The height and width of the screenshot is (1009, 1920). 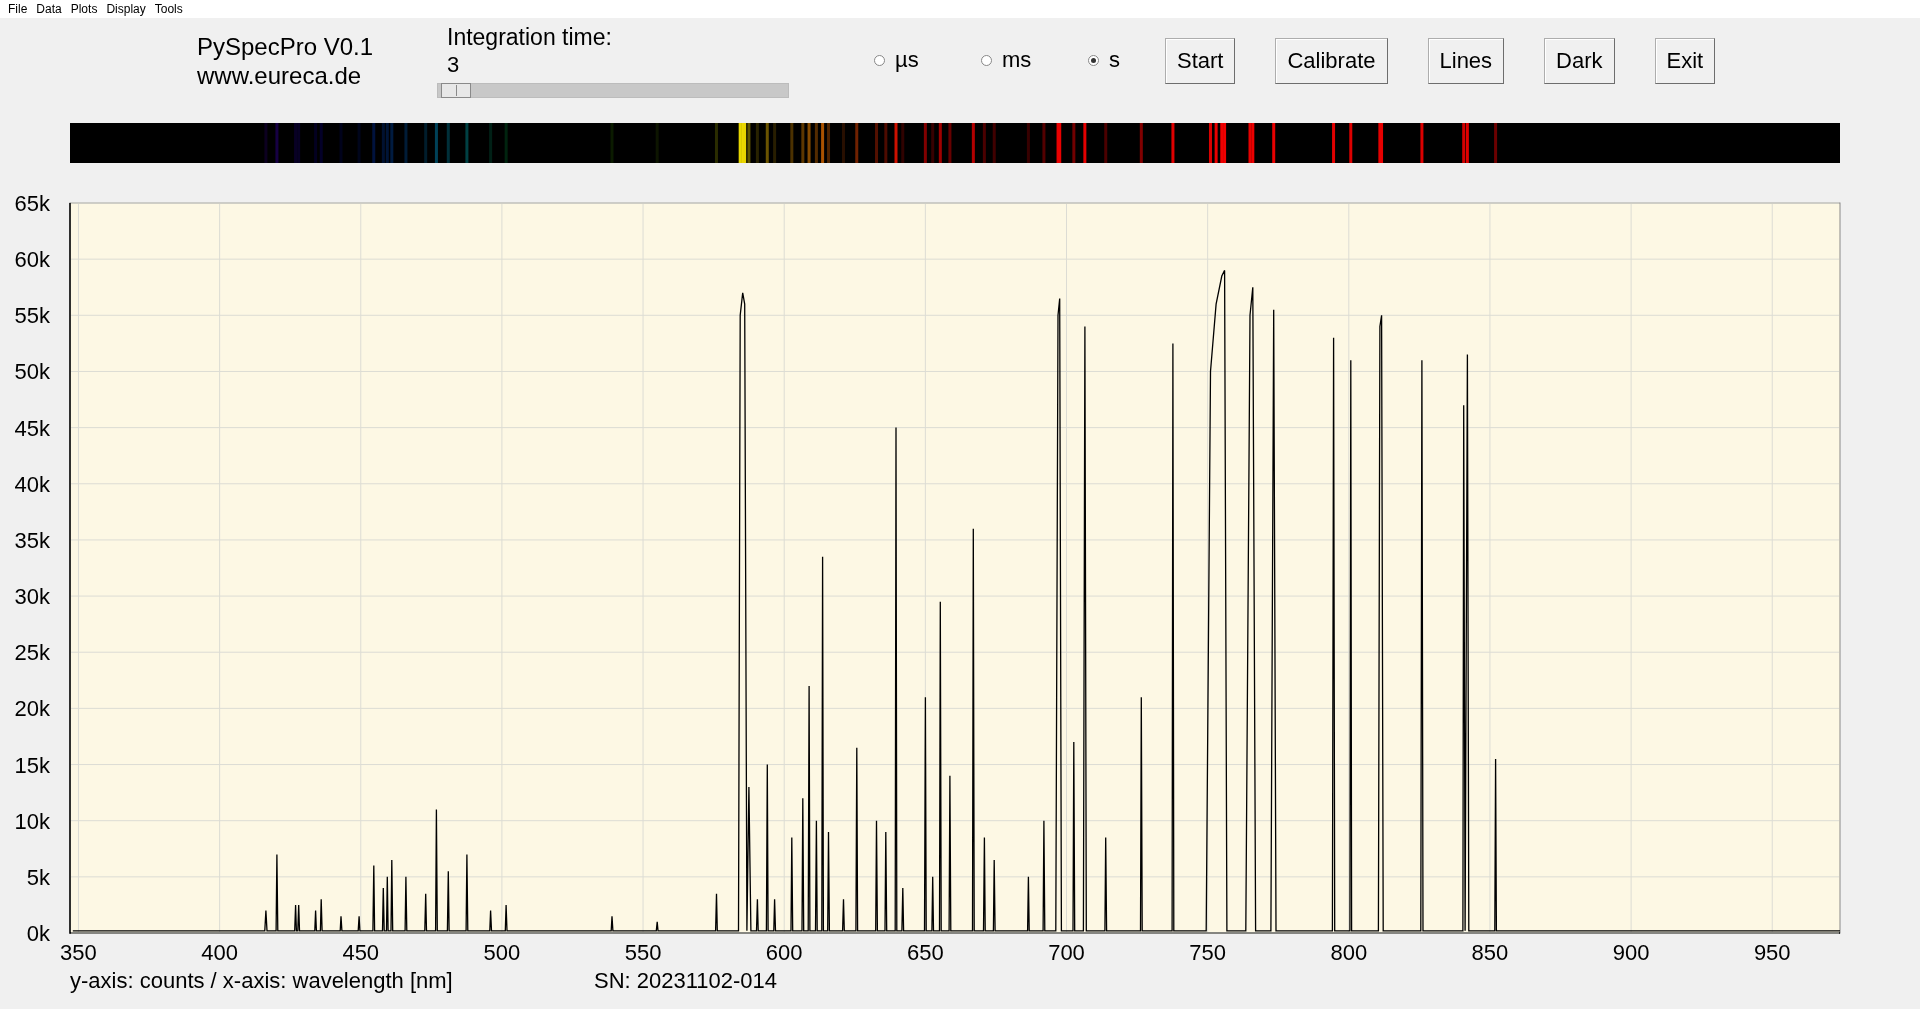 I want to click on x-tick-label: 700, so click(x=1066, y=952).